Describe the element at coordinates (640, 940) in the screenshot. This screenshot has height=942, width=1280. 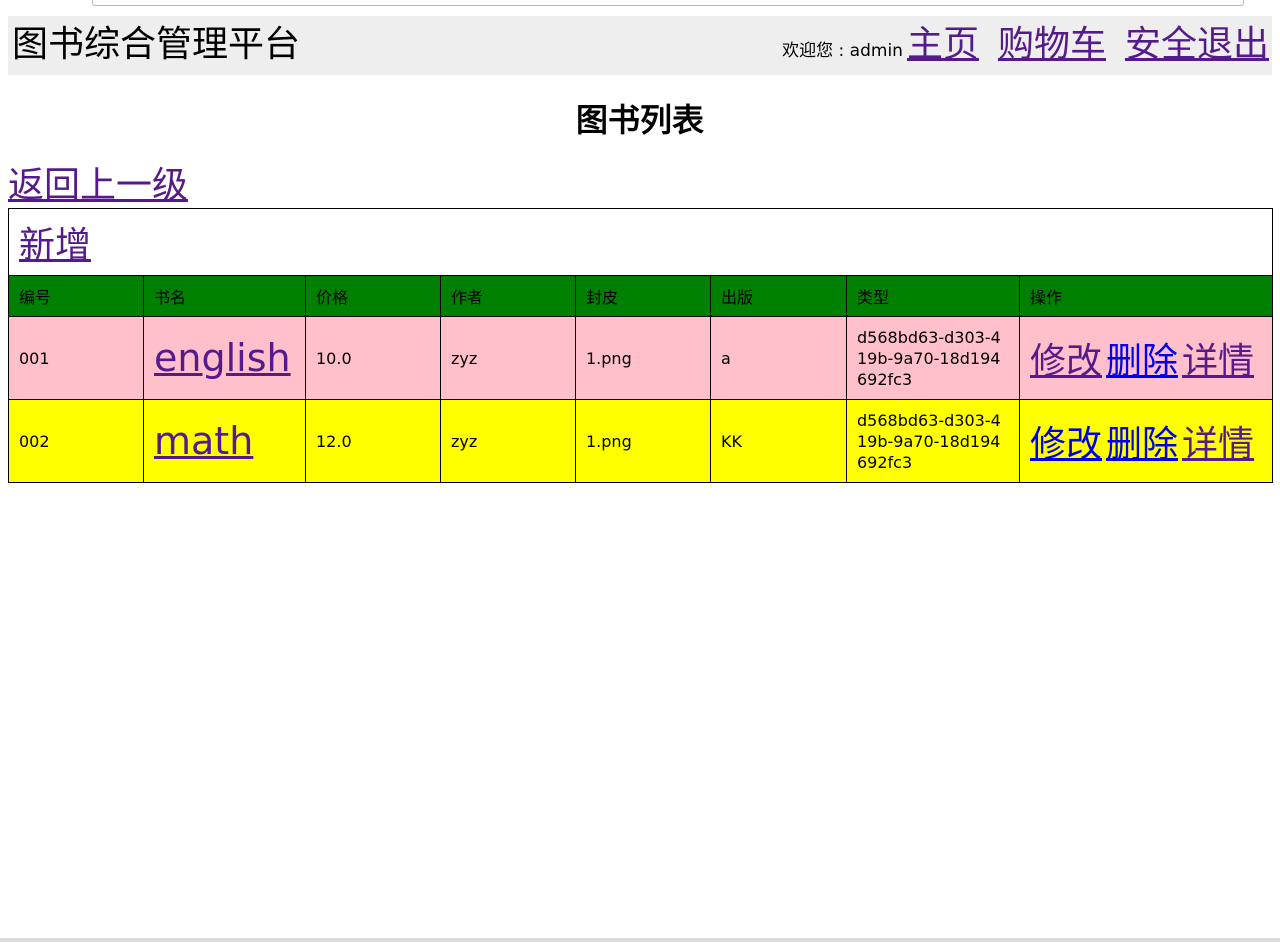
I see `browser-bottom-border` at that location.